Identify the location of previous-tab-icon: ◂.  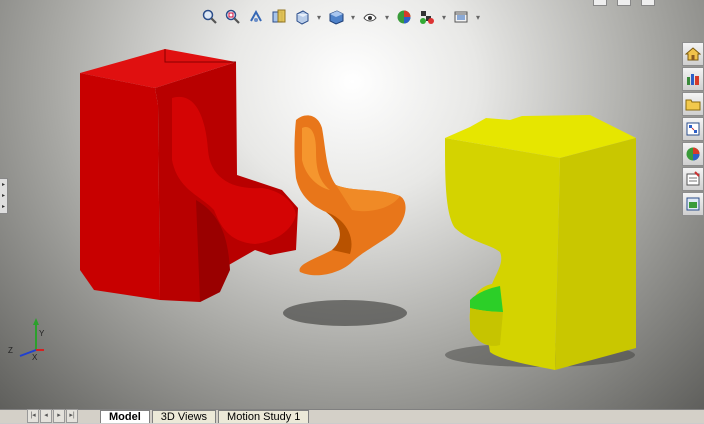
(46, 416).